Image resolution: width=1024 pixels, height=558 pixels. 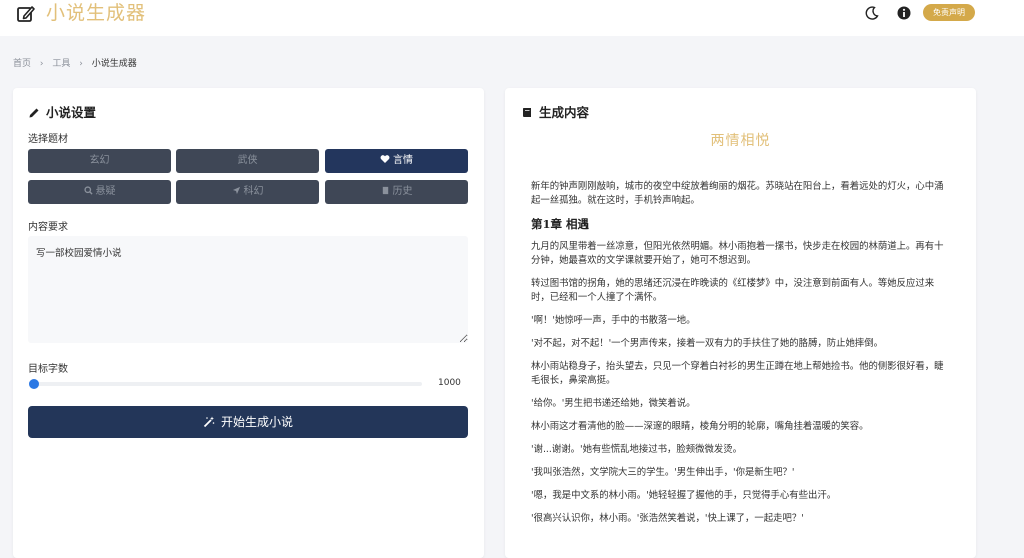 What do you see at coordinates (512, 18) in the screenshot?
I see `top-header: 小说生成器 免责声明` at bounding box center [512, 18].